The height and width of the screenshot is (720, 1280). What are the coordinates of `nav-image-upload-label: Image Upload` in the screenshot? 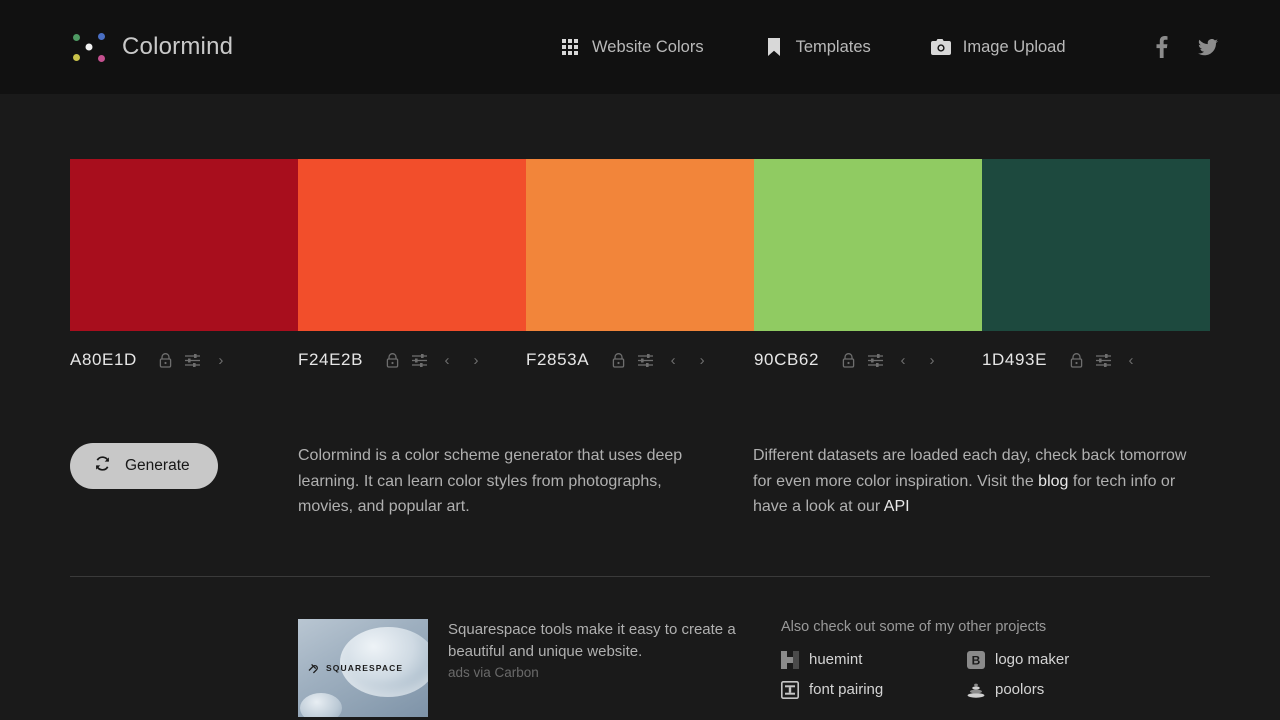 It's located at (1014, 46).